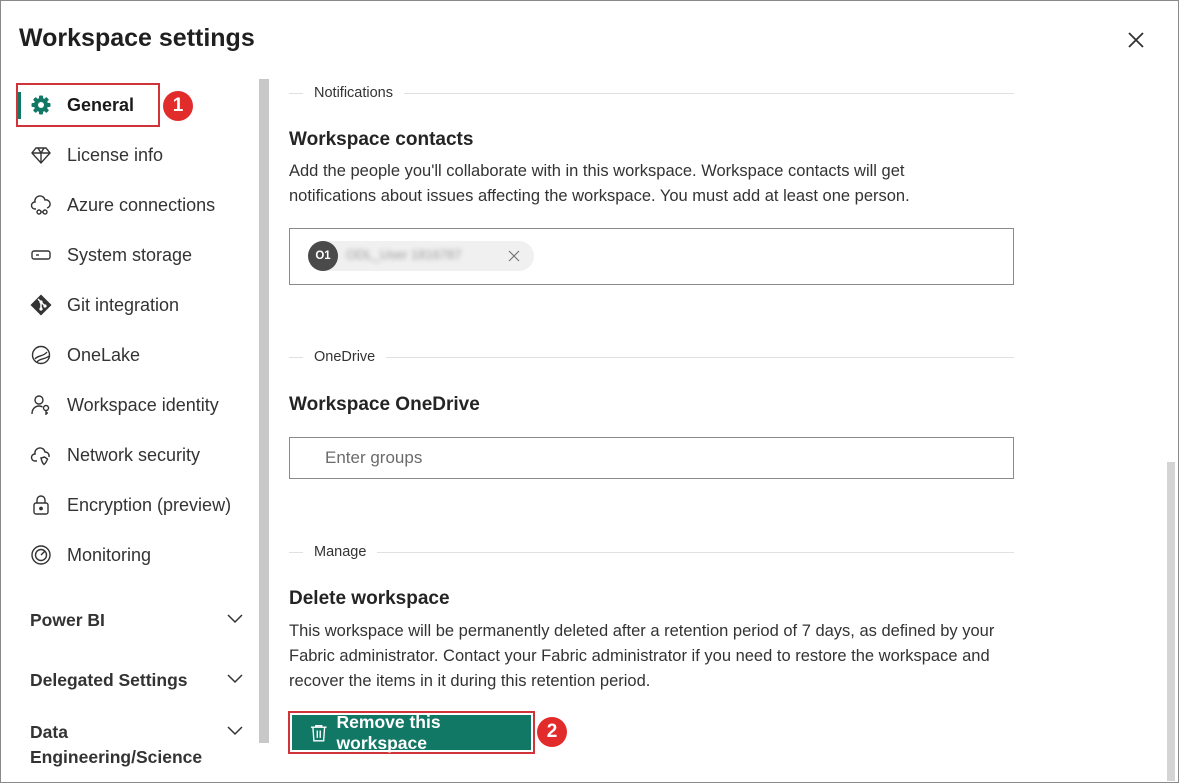 This screenshot has height=783, width=1179. I want to click on cloud-link-icon, so click(41, 205).